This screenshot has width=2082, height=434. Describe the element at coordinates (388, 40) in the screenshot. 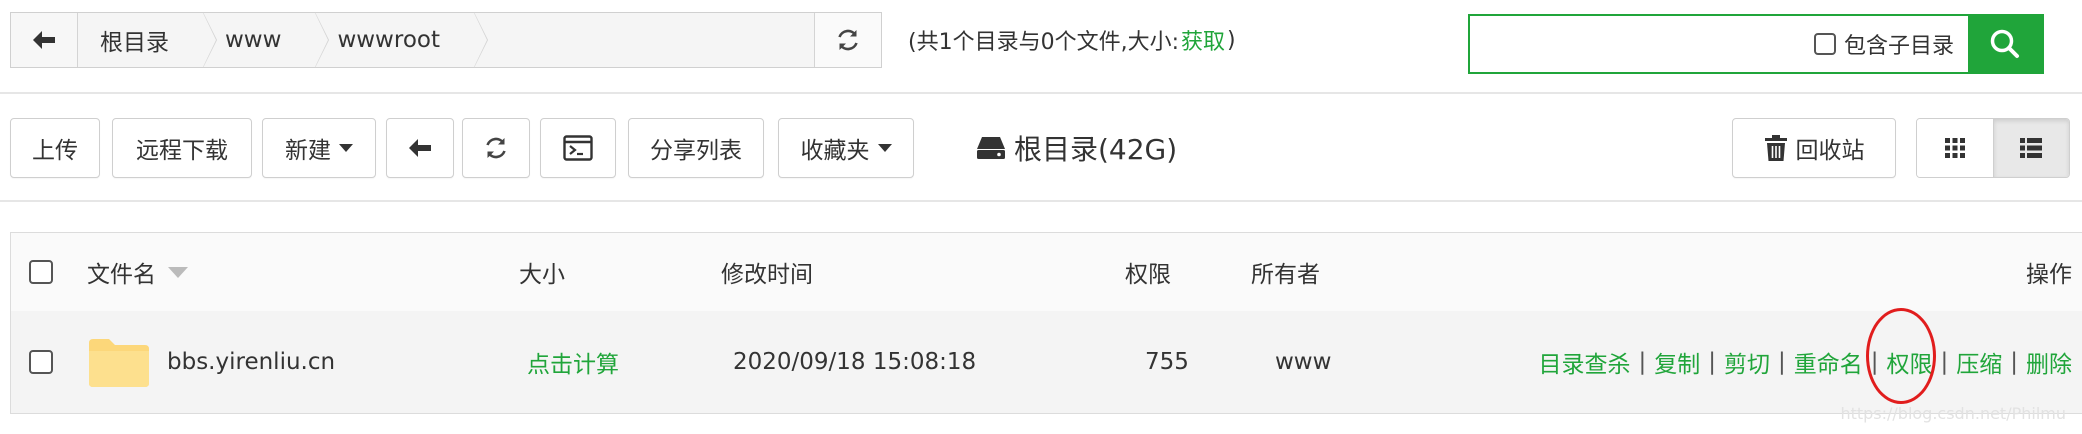

I see `breadcrumb-label: wwwroot` at that location.